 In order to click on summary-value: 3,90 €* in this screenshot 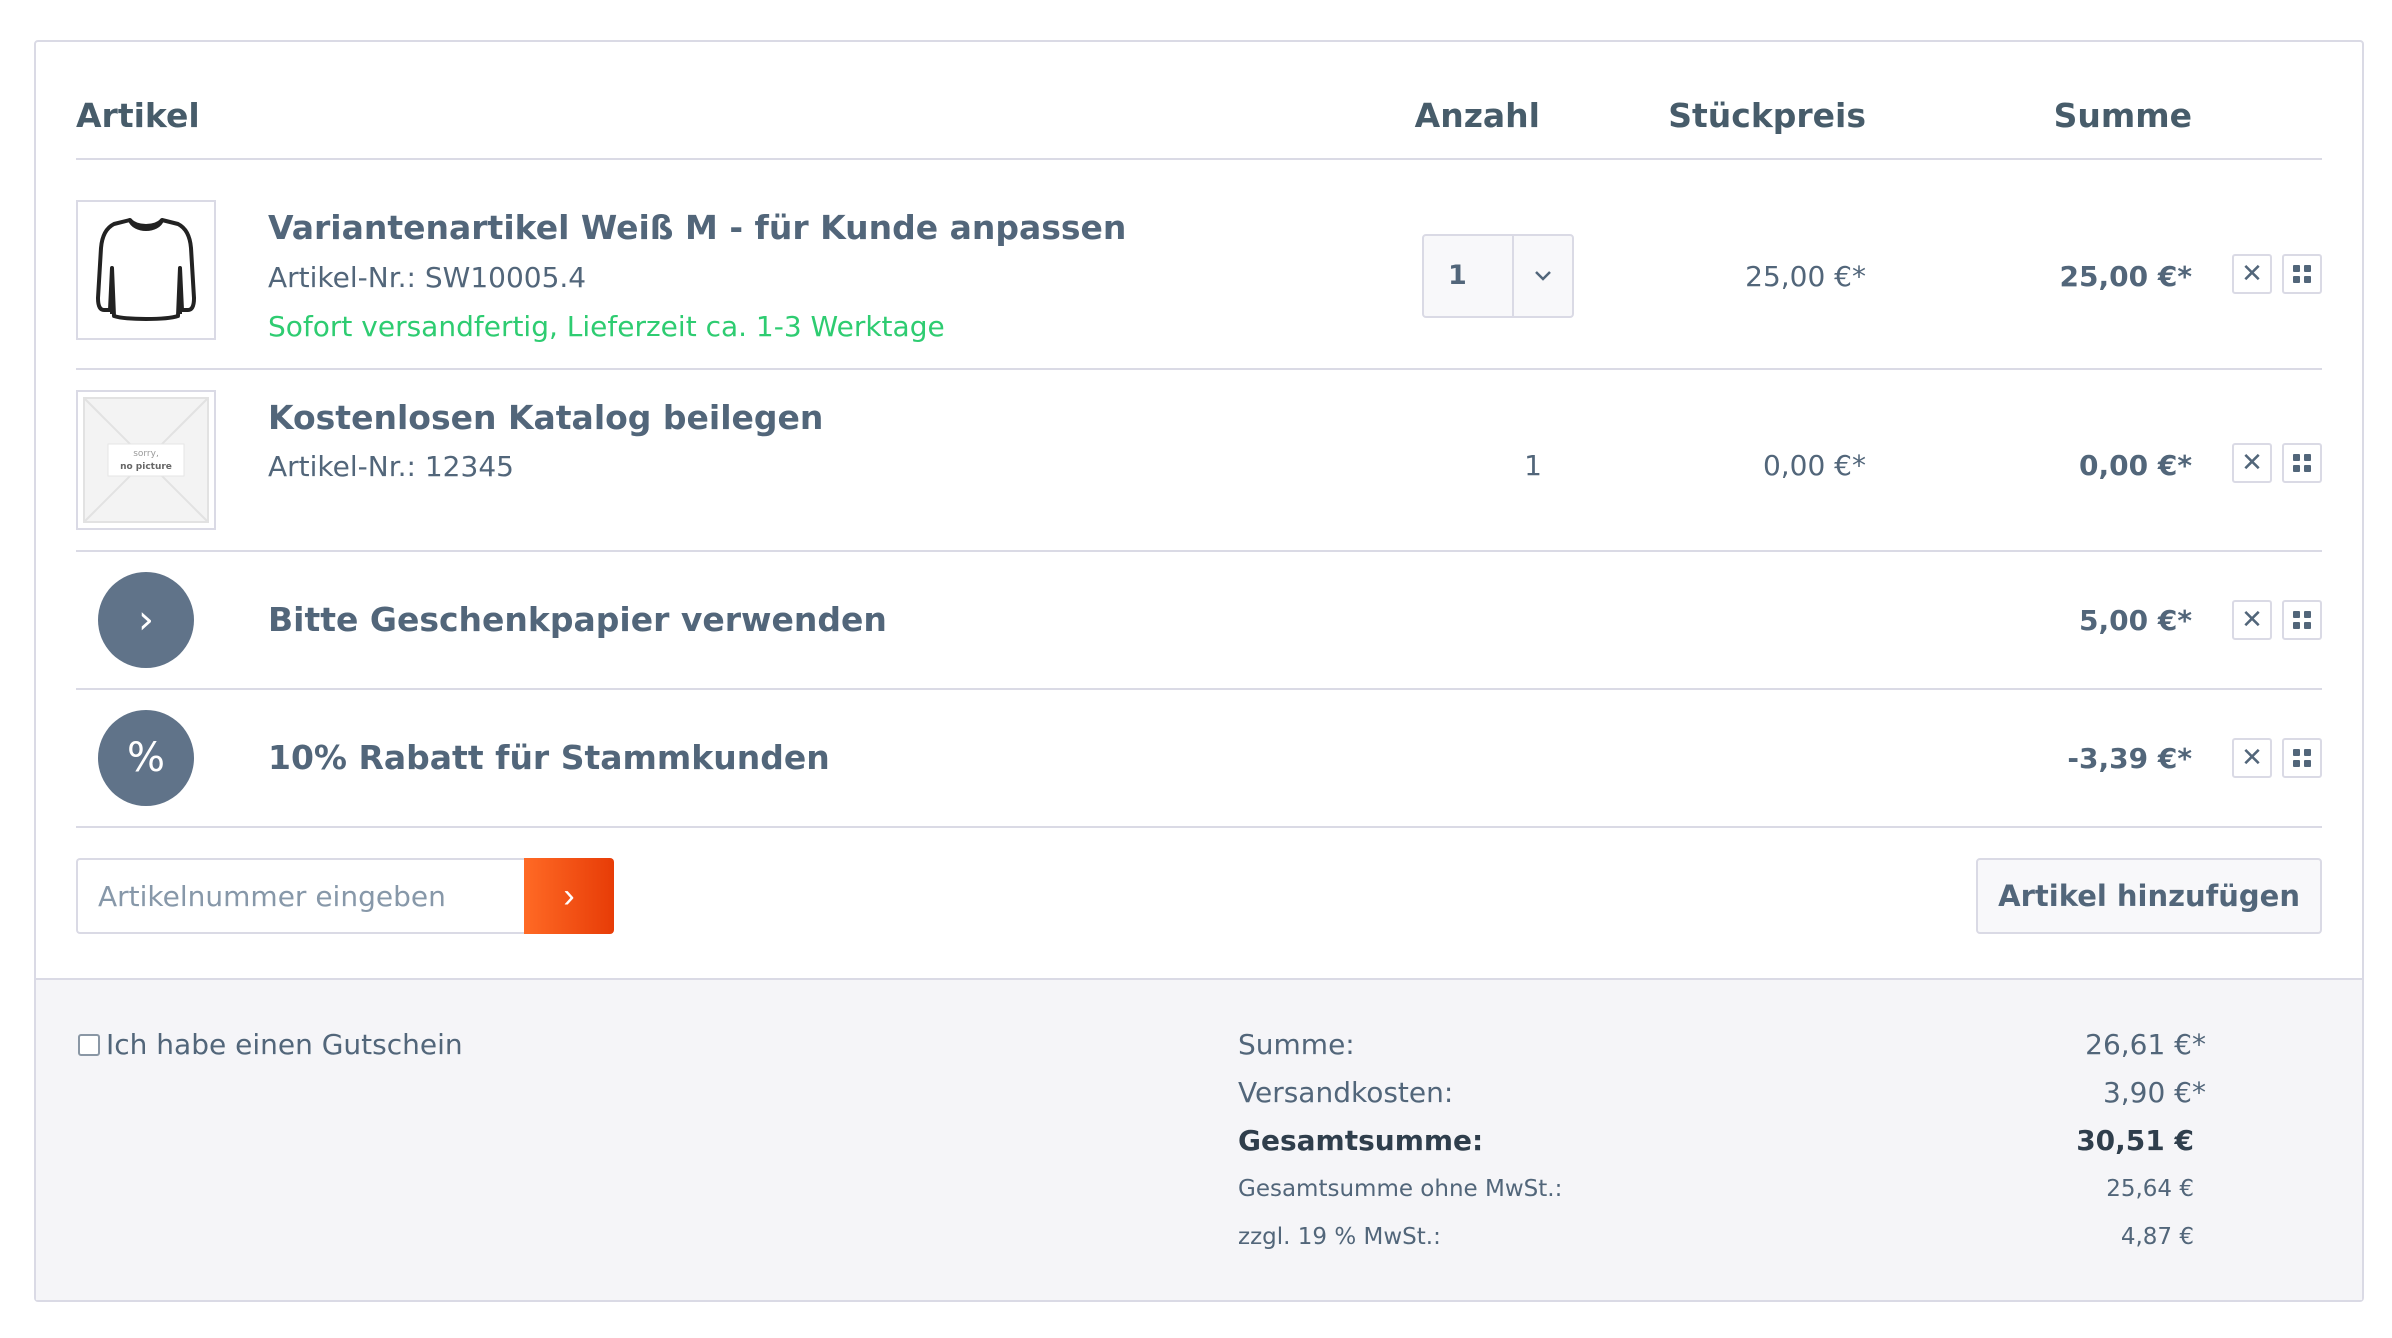, I will do `click(2154, 1092)`.